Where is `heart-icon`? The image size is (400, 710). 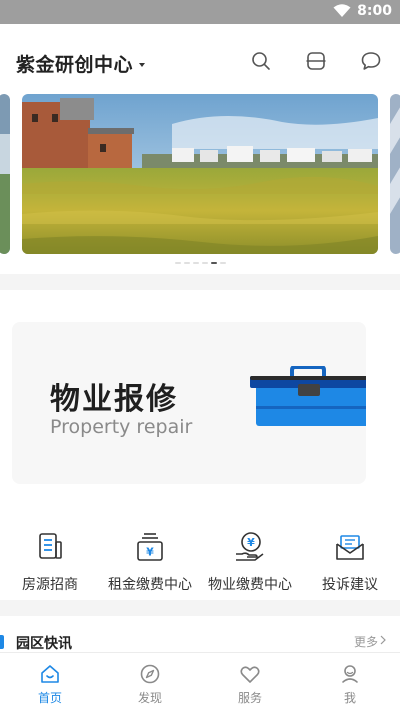 heart-icon is located at coordinates (250, 674).